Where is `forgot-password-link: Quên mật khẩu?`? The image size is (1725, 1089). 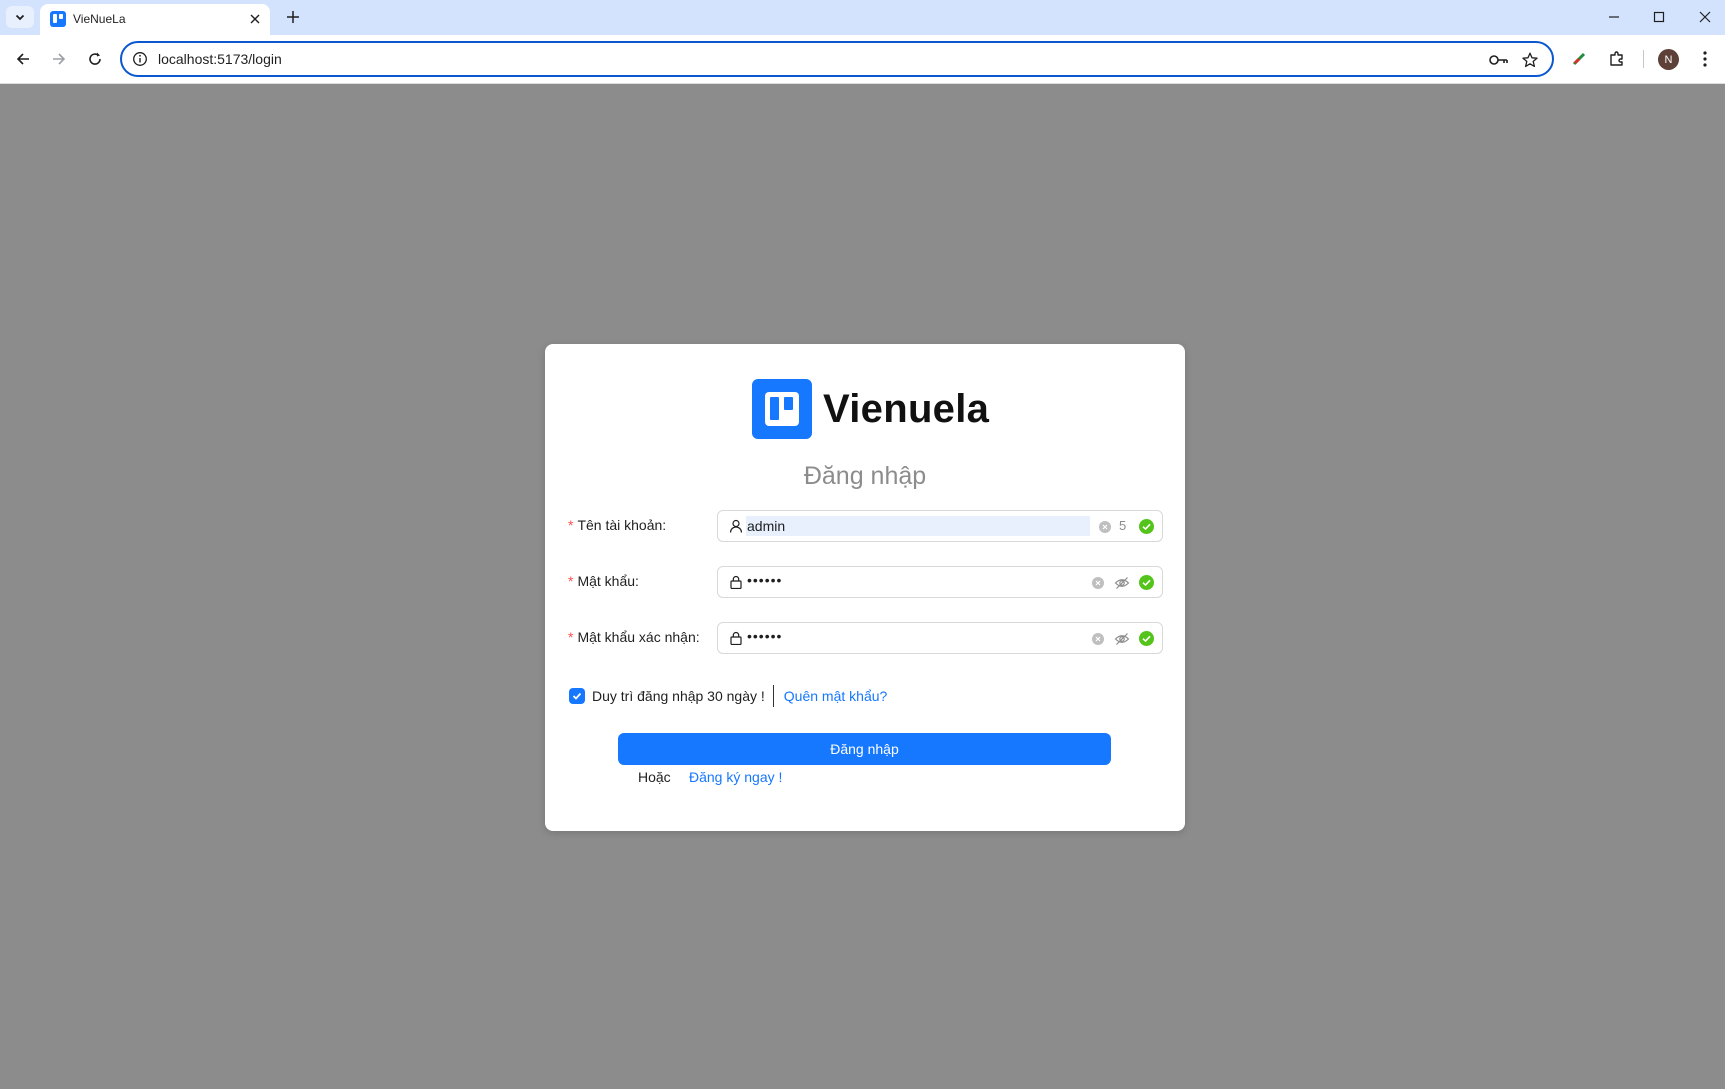
forgot-password-link: Quên mật khẩu? is located at coordinates (836, 696).